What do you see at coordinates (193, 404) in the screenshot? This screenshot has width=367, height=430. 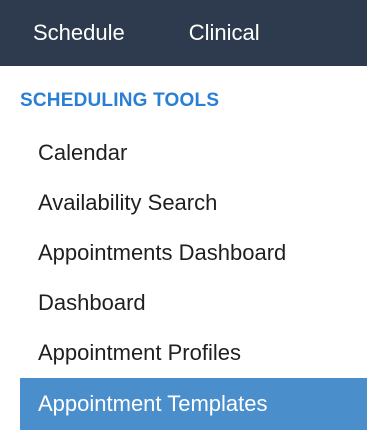 I see `menu-item-appointment-templates: Appointment Templates` at bounding box center [193, 404].